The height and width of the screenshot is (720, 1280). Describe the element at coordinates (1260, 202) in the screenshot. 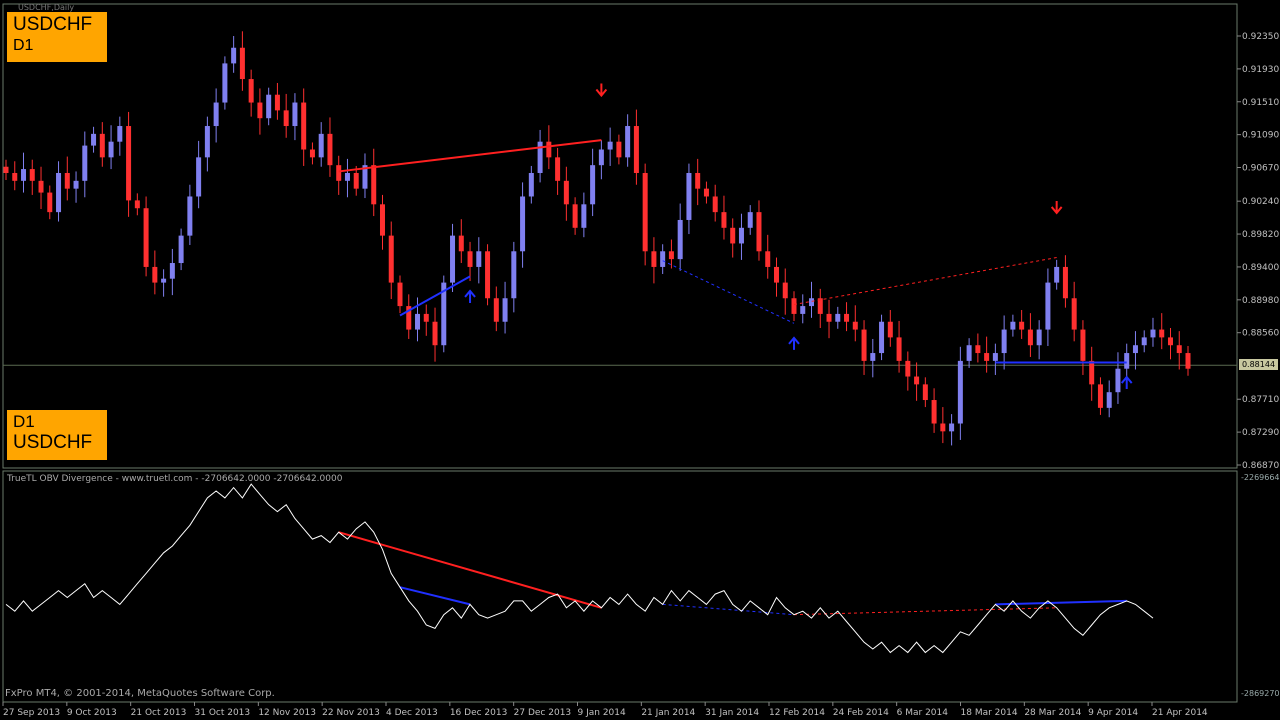

I see `price-tick-label: 0.90240` at that location.